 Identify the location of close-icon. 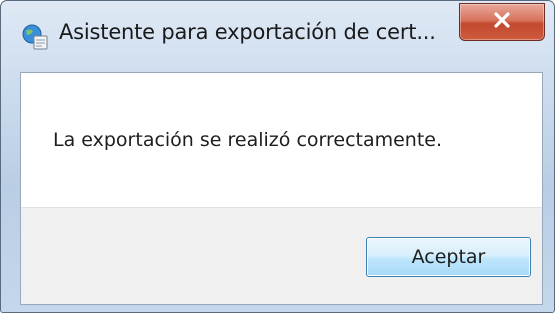
(502, 22).